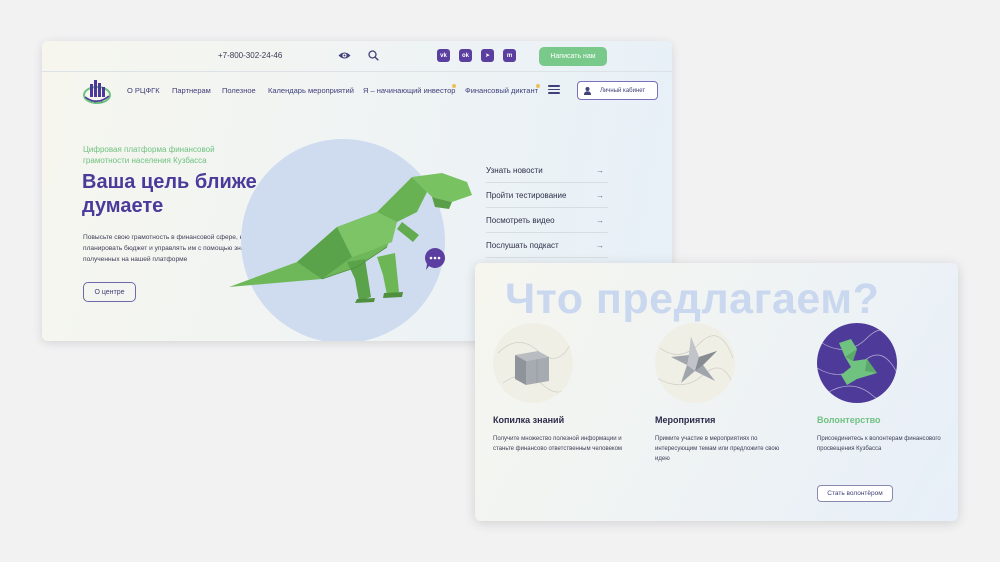 This screenshot has height=562, width=1000. What do you see at coordinates (501, 90) in the screenshot?
I see `nav-dictation: Финансовый диктант` at bounding box center [501, 90].